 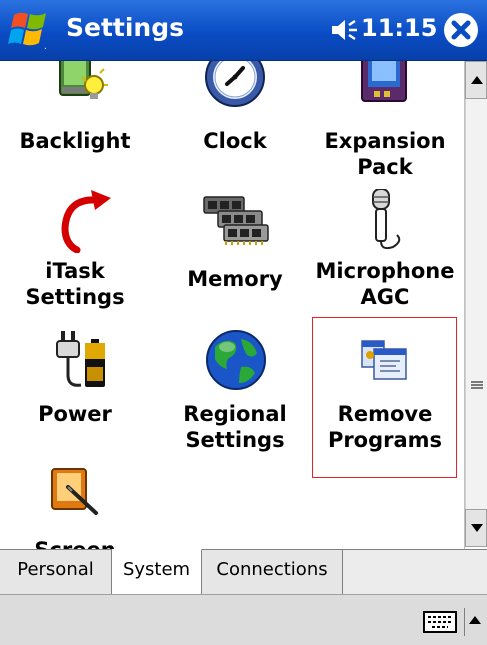 What do you see at coordinates (235, 255) in the screenshot?
I see `item-memory: Memory` at bounding box center [235, 255].